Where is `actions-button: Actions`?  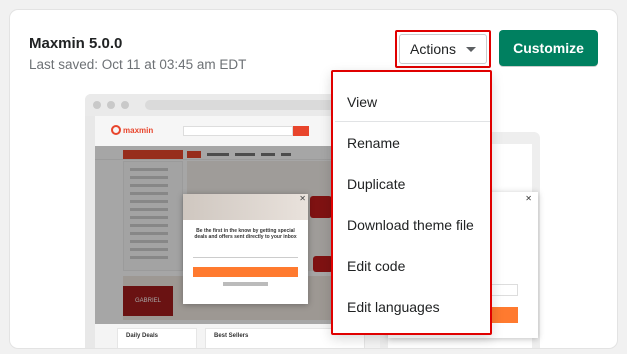
actions-button: Actions is located at coordinates (443, 49).